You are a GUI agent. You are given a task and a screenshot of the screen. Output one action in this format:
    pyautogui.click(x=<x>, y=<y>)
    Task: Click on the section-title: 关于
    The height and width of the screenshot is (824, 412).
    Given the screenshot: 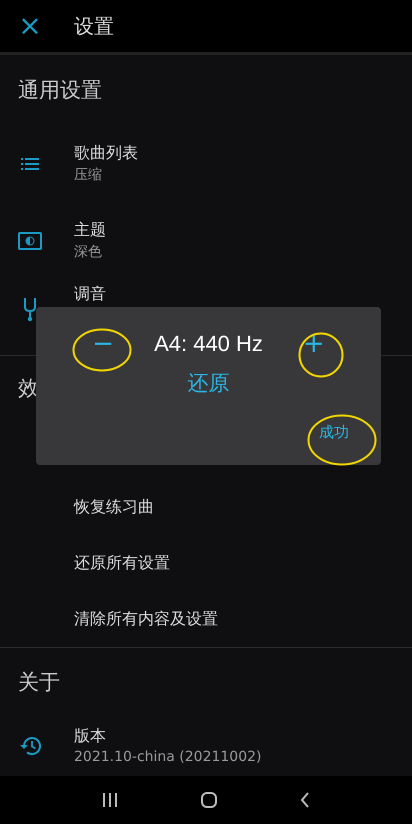 What is the action you would take?
    pyautogui.click(x=39, y=682)
    